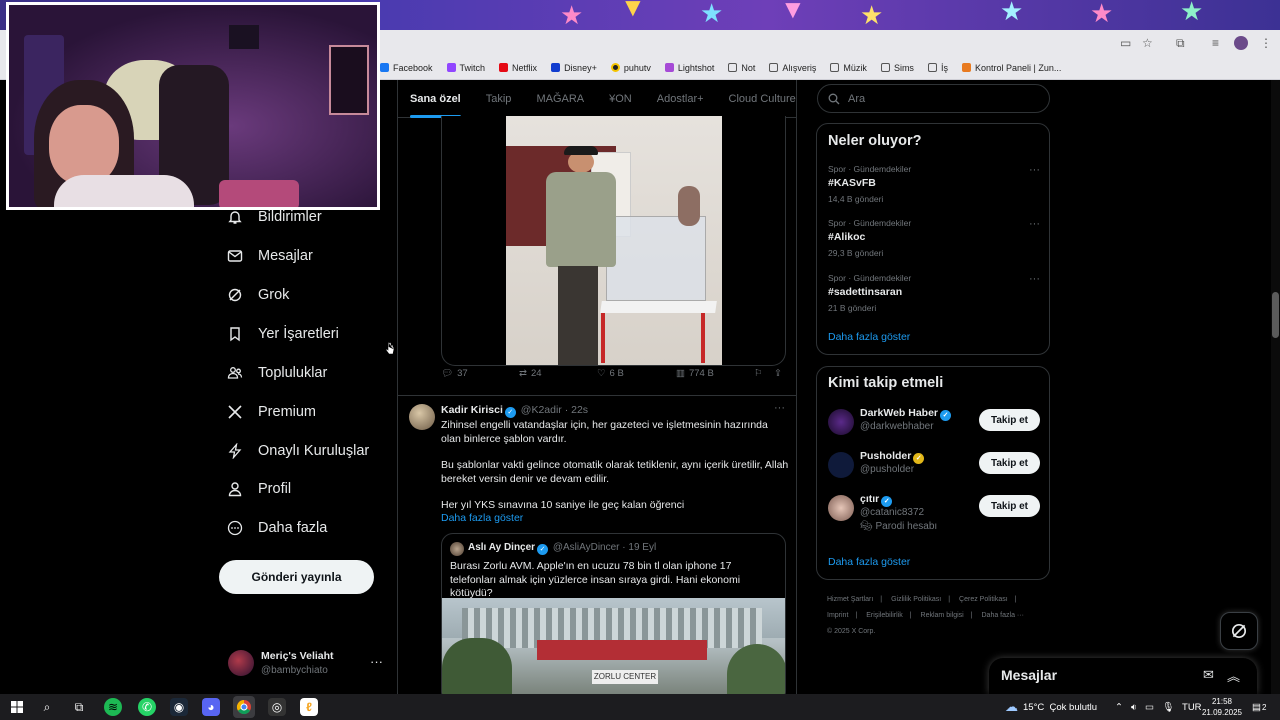 The width and height of the screenshot is (1280, 720). What do you see at coordinates (541, 410) in the screenshot?
I see `tweet-author-handle: @K2adir` at bounding box center [541, 410].